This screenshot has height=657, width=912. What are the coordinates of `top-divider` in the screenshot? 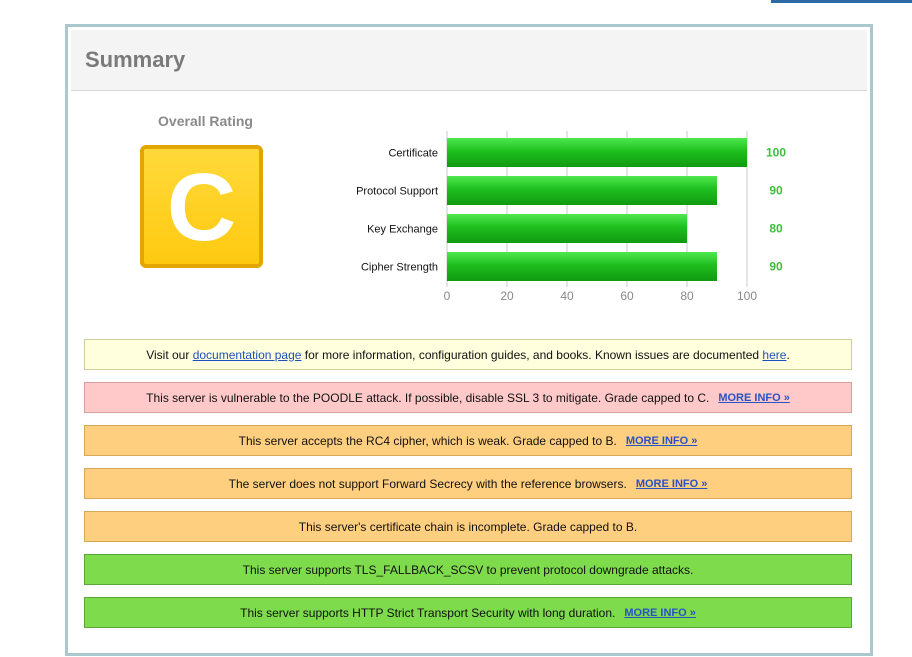 It's located at (841, 1).